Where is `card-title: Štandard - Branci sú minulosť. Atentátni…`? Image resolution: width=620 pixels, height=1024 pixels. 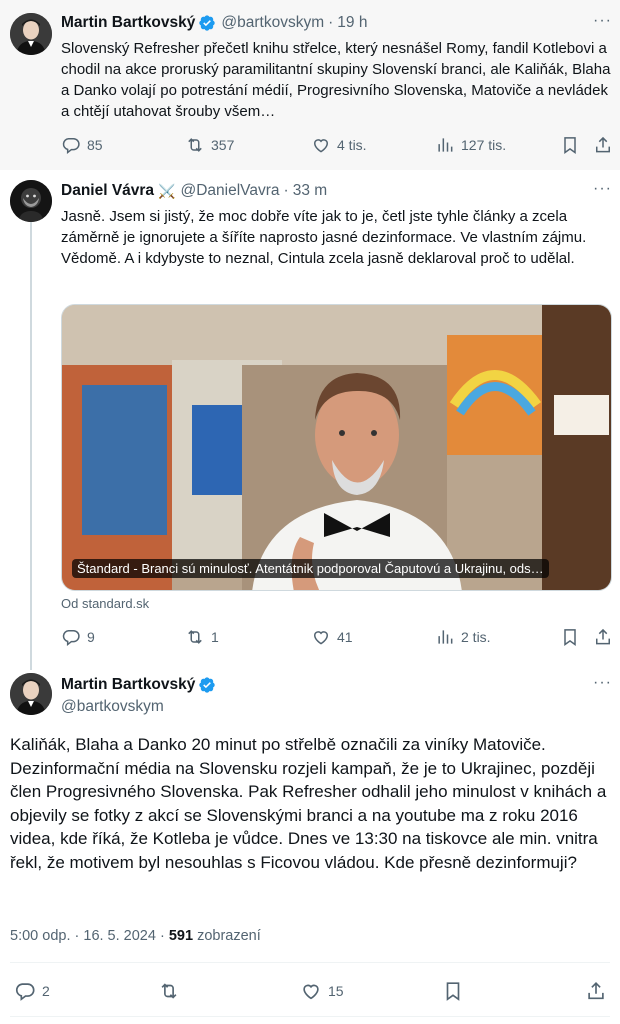
card-title: Štandard - Branci sú minulosť. Atentátni… is located at coordinates (310, 568).